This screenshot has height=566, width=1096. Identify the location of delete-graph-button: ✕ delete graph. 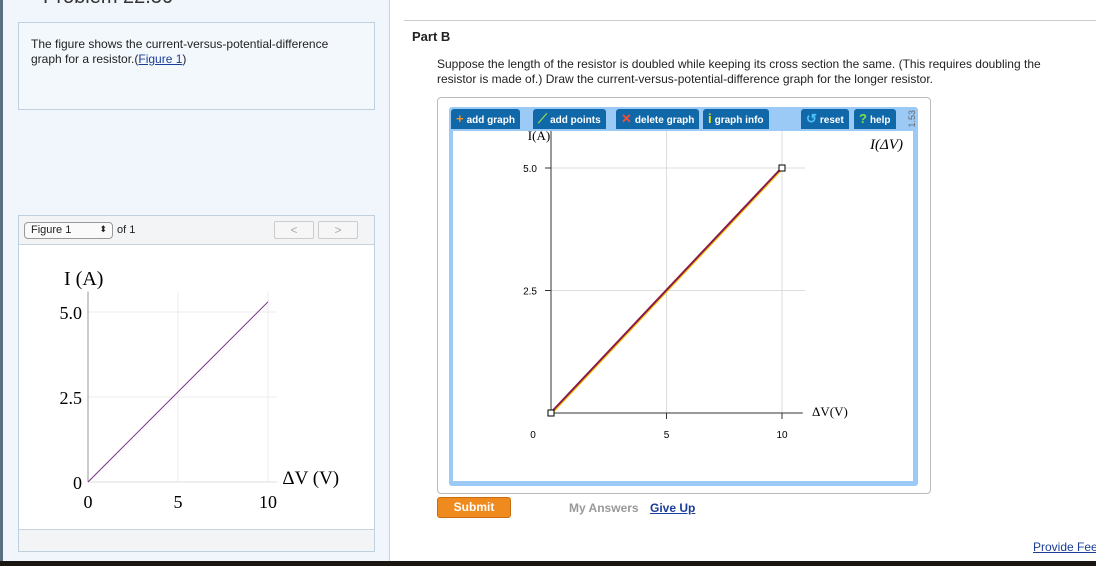
(658, 119).